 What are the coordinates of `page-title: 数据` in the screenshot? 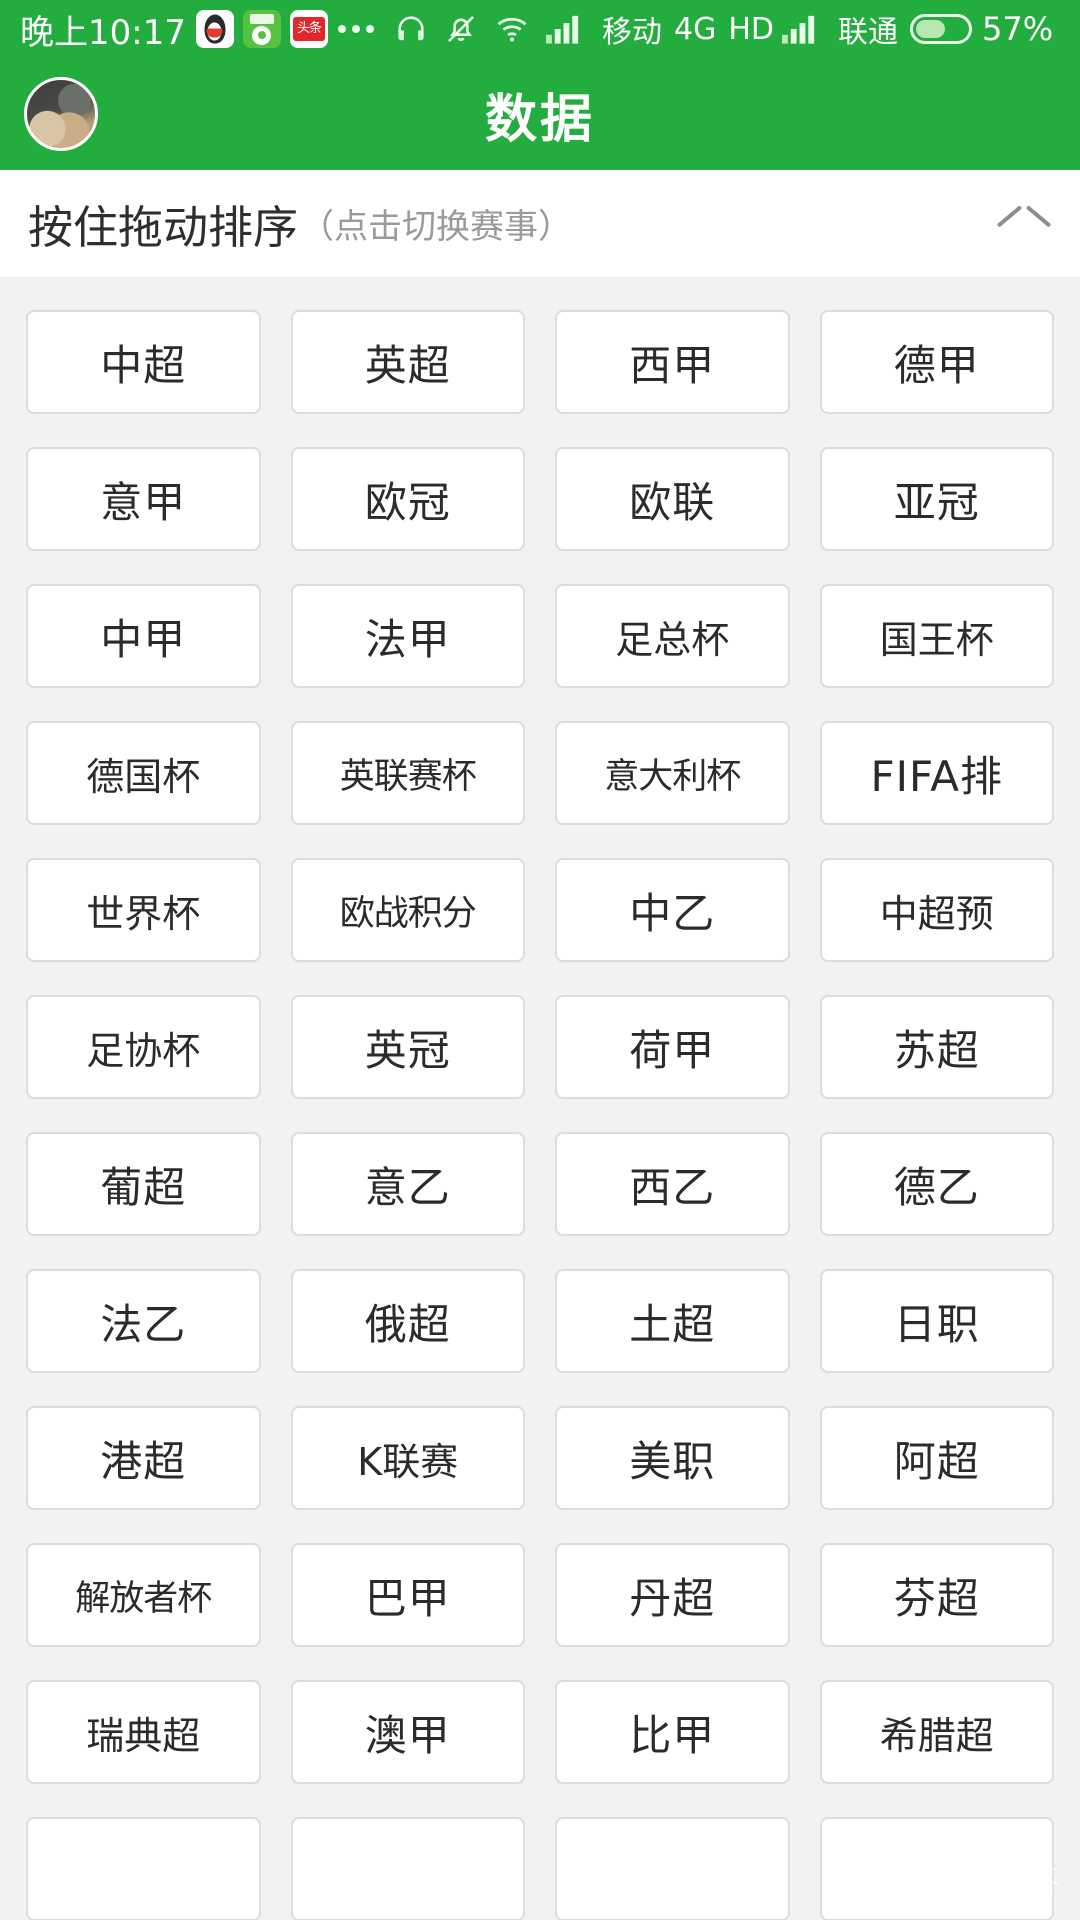 It's located at (539, 119).